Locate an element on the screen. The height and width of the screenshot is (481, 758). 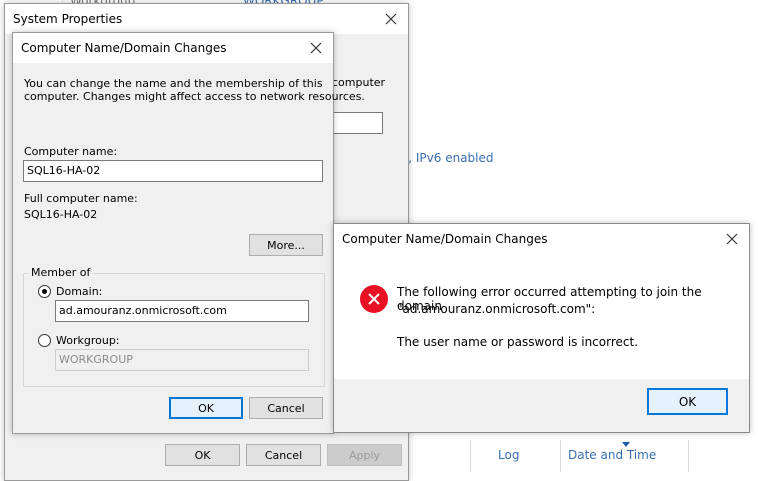
error-icon is located at coordinates (374, 299).